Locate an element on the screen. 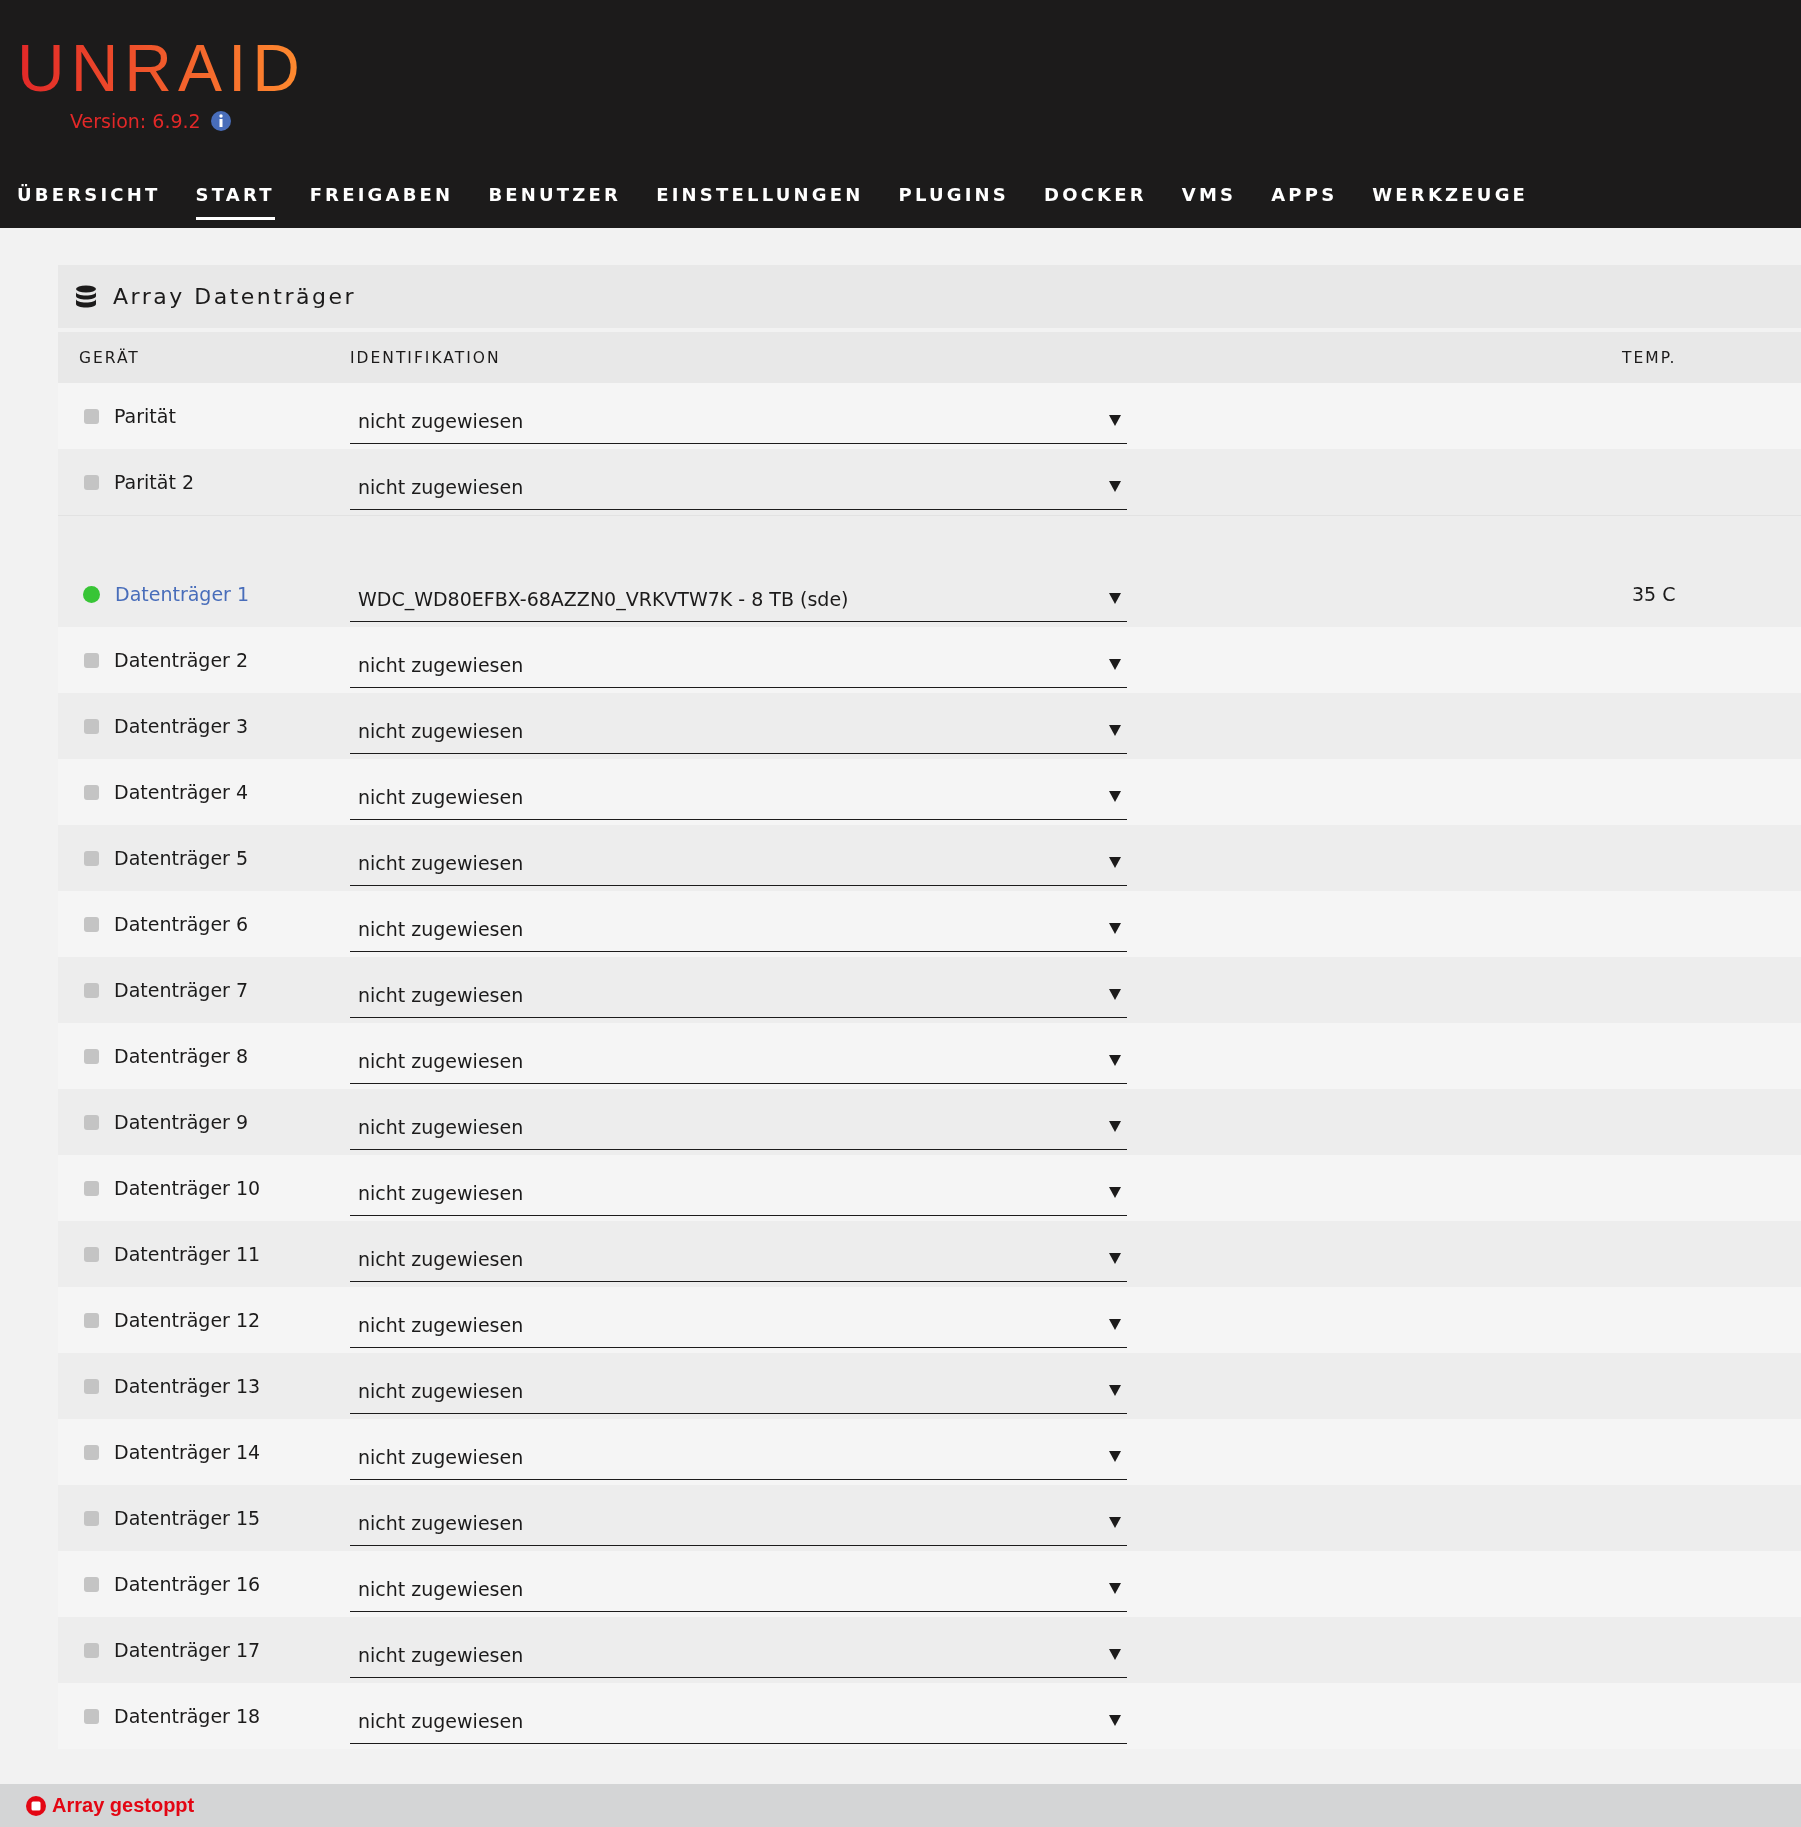 The height and width of the screenshot is (1827, 1801). nav-tab: PLUGINS is located at coordinates (954, 202).